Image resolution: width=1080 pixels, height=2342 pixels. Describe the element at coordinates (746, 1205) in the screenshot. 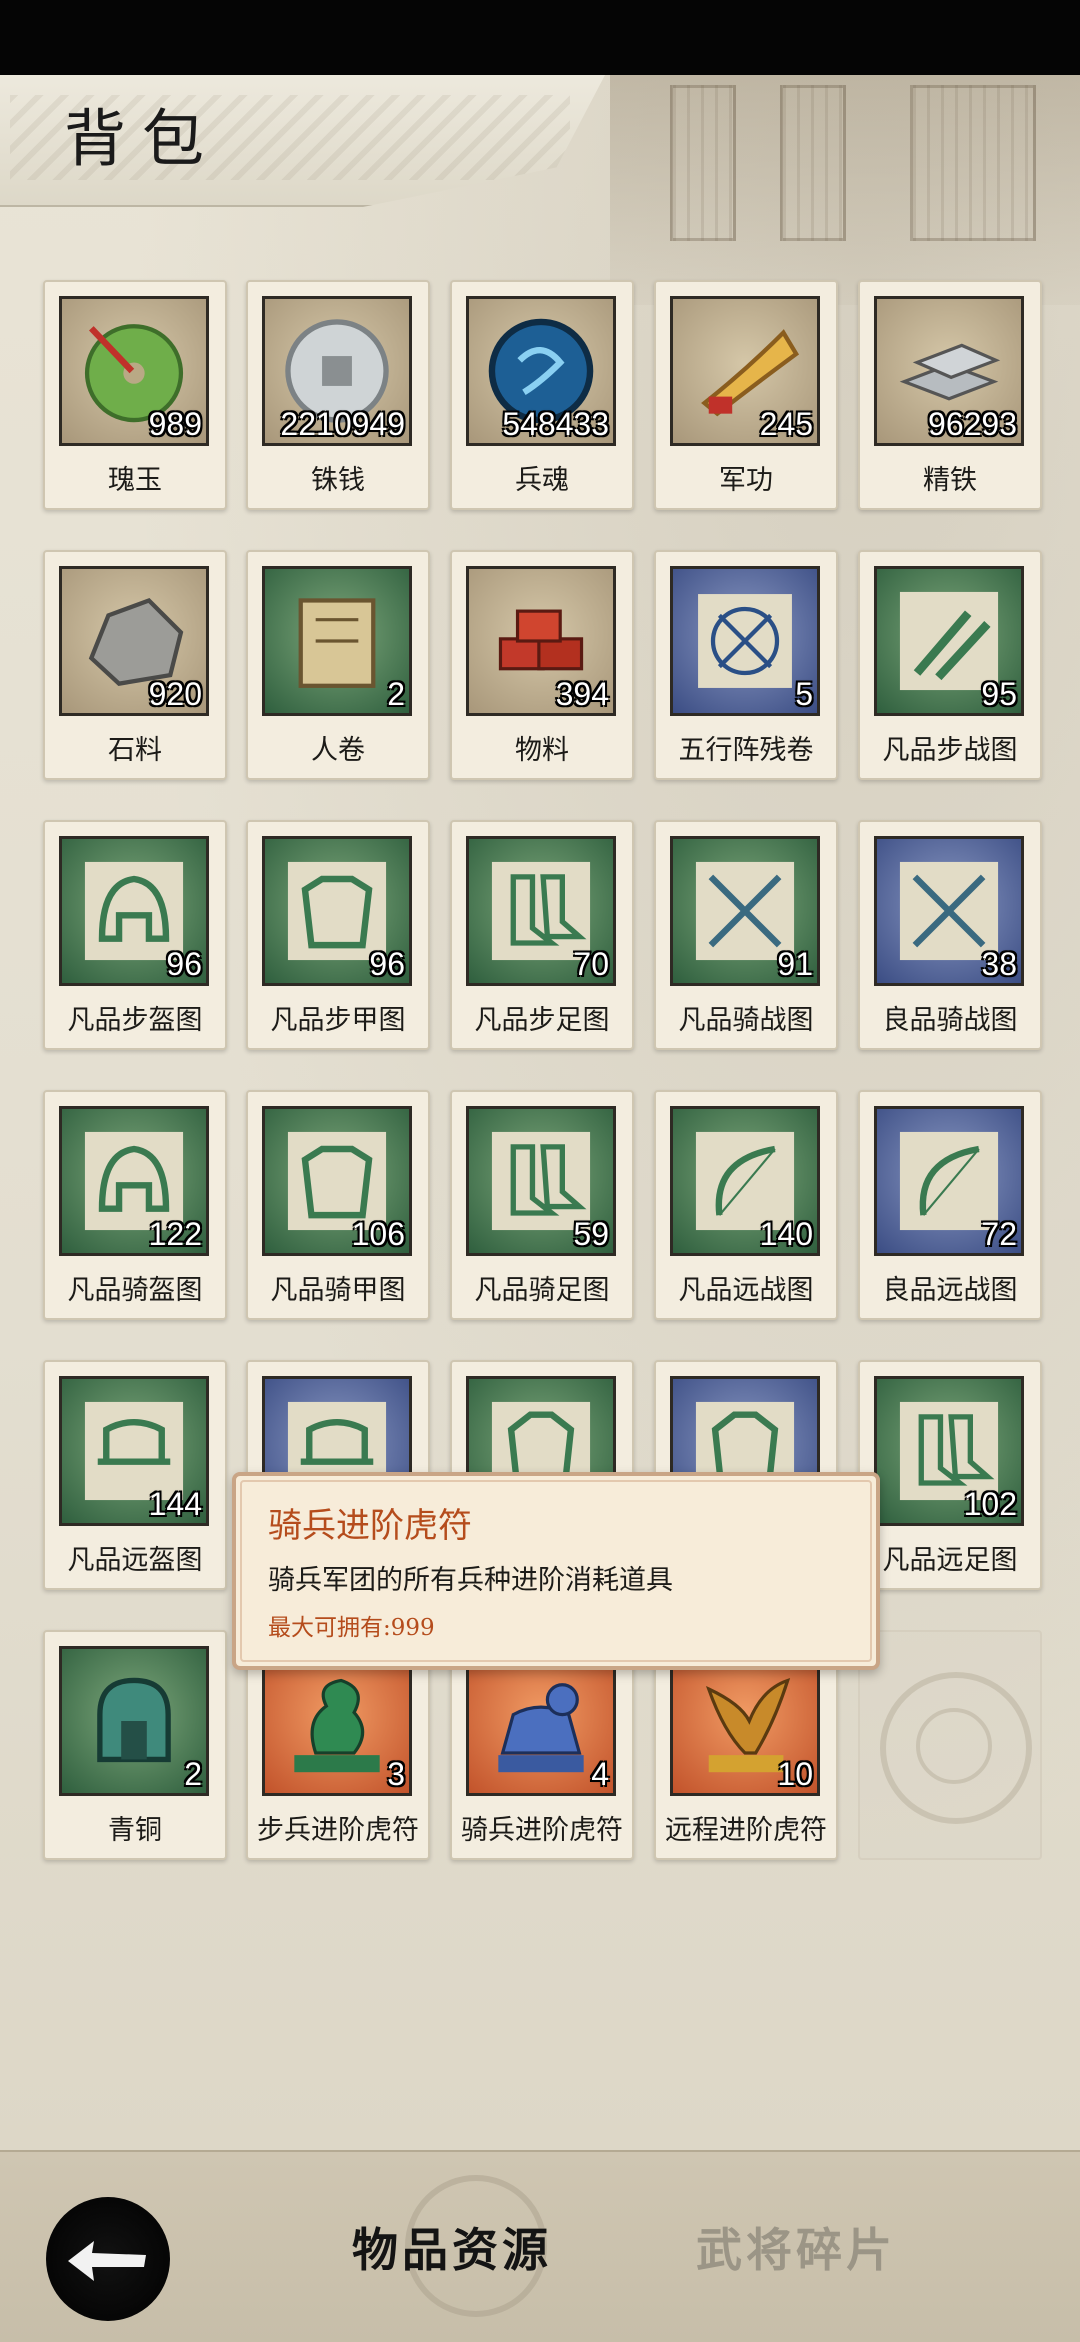

I see `inventory-slot: 140 凡品远战图` at that location.